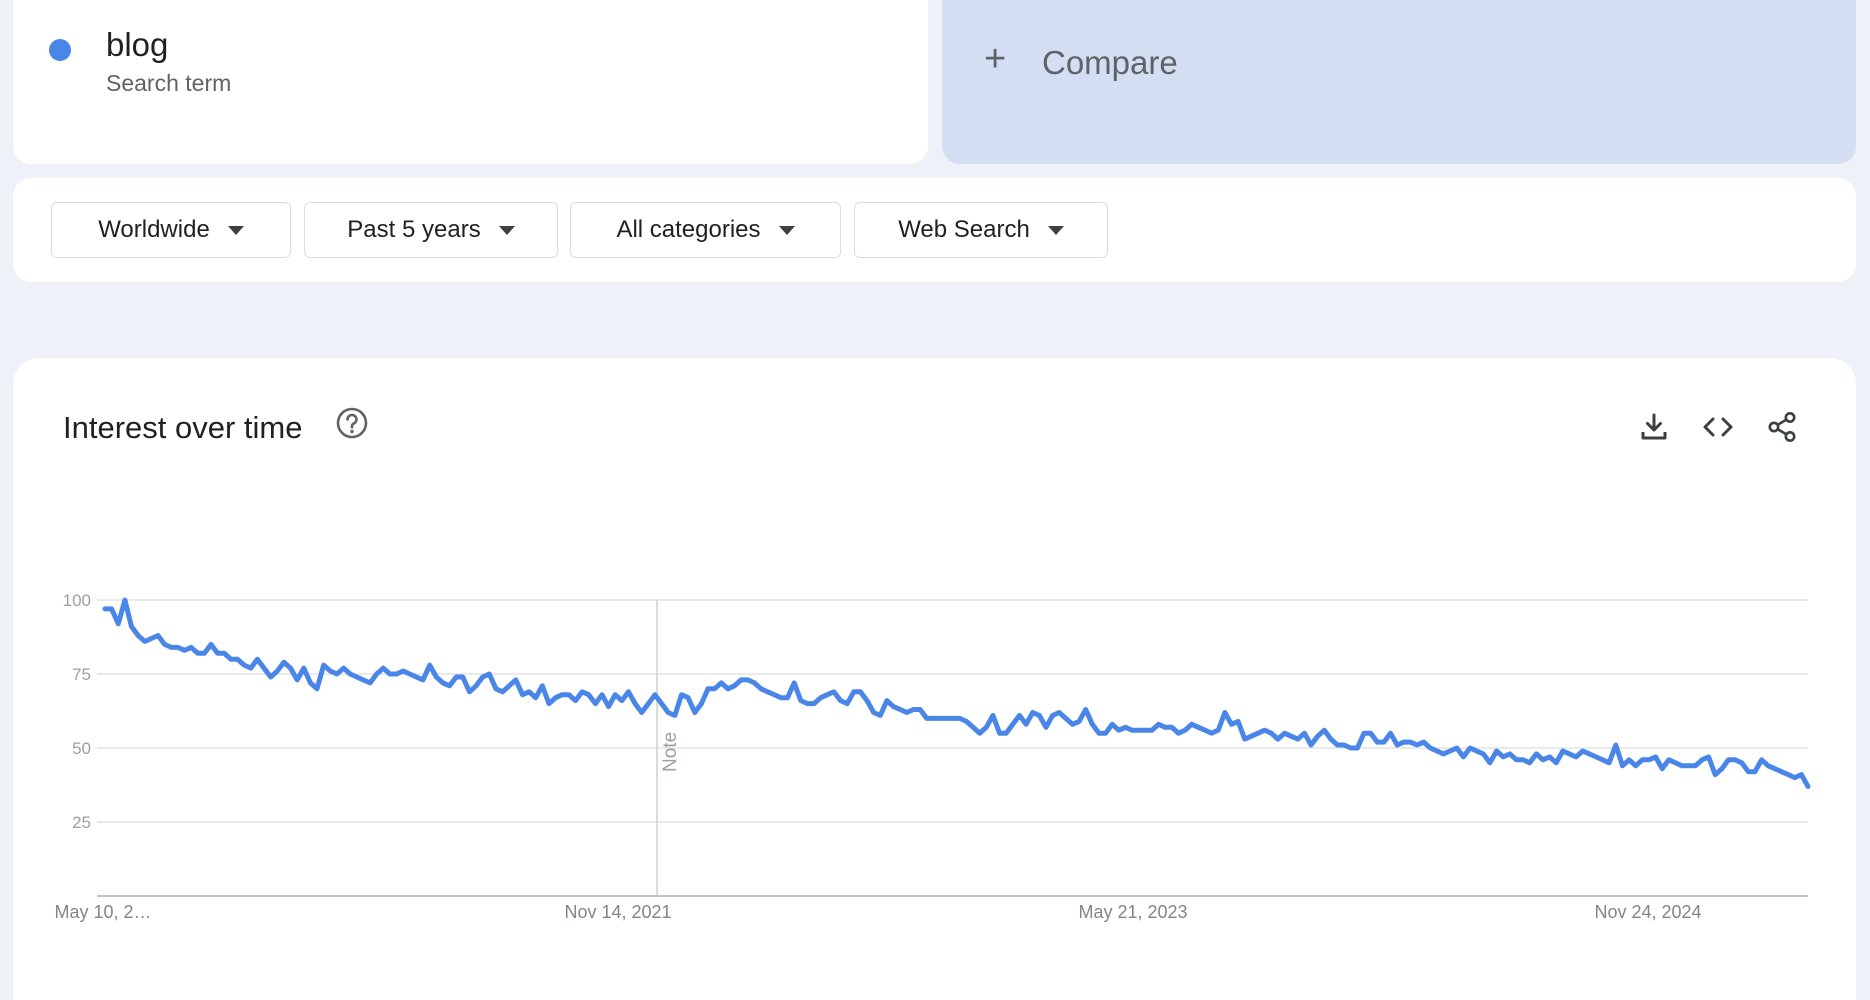  Describe the element at coordinates (964, 229) in the screenshot. I see `filter-search-type-label: Web Search` at that location.